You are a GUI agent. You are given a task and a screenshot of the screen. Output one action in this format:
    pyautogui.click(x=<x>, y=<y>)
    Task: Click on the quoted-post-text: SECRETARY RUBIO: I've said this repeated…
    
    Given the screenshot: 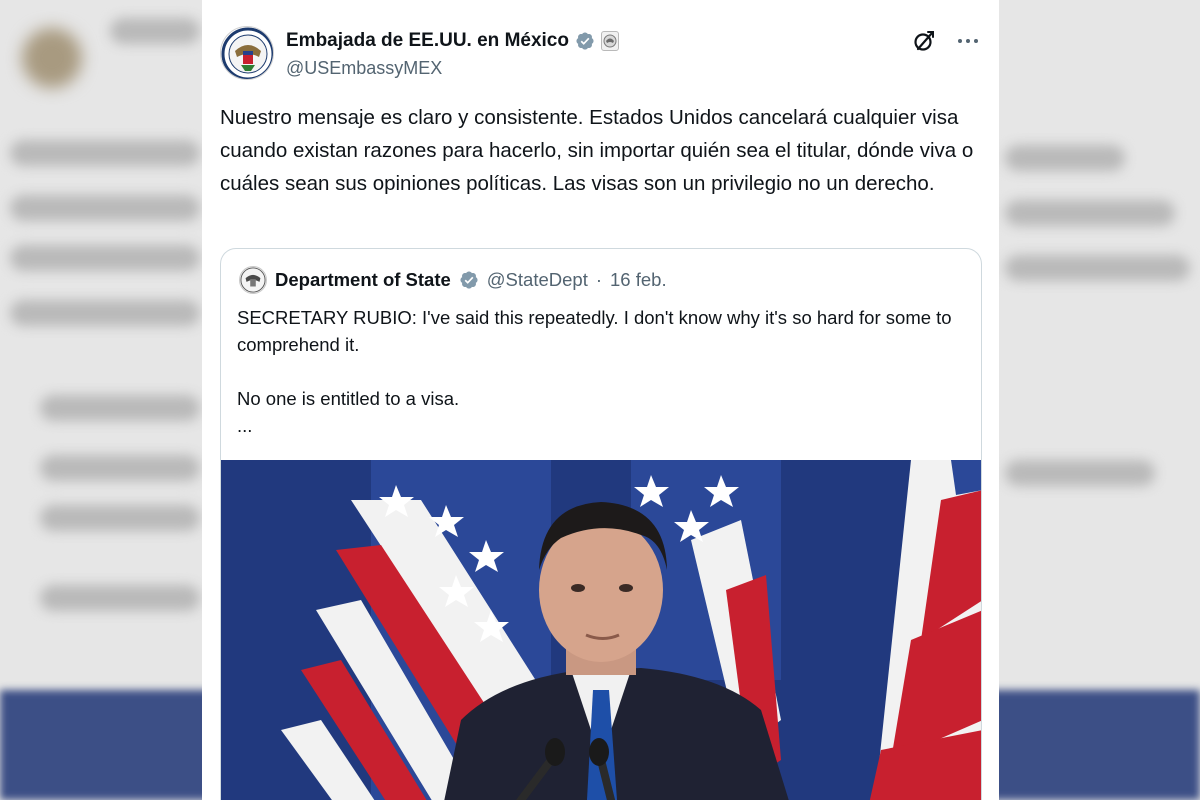 What is the action you would take?
    pyautogui.click(x=602, y=371)
    